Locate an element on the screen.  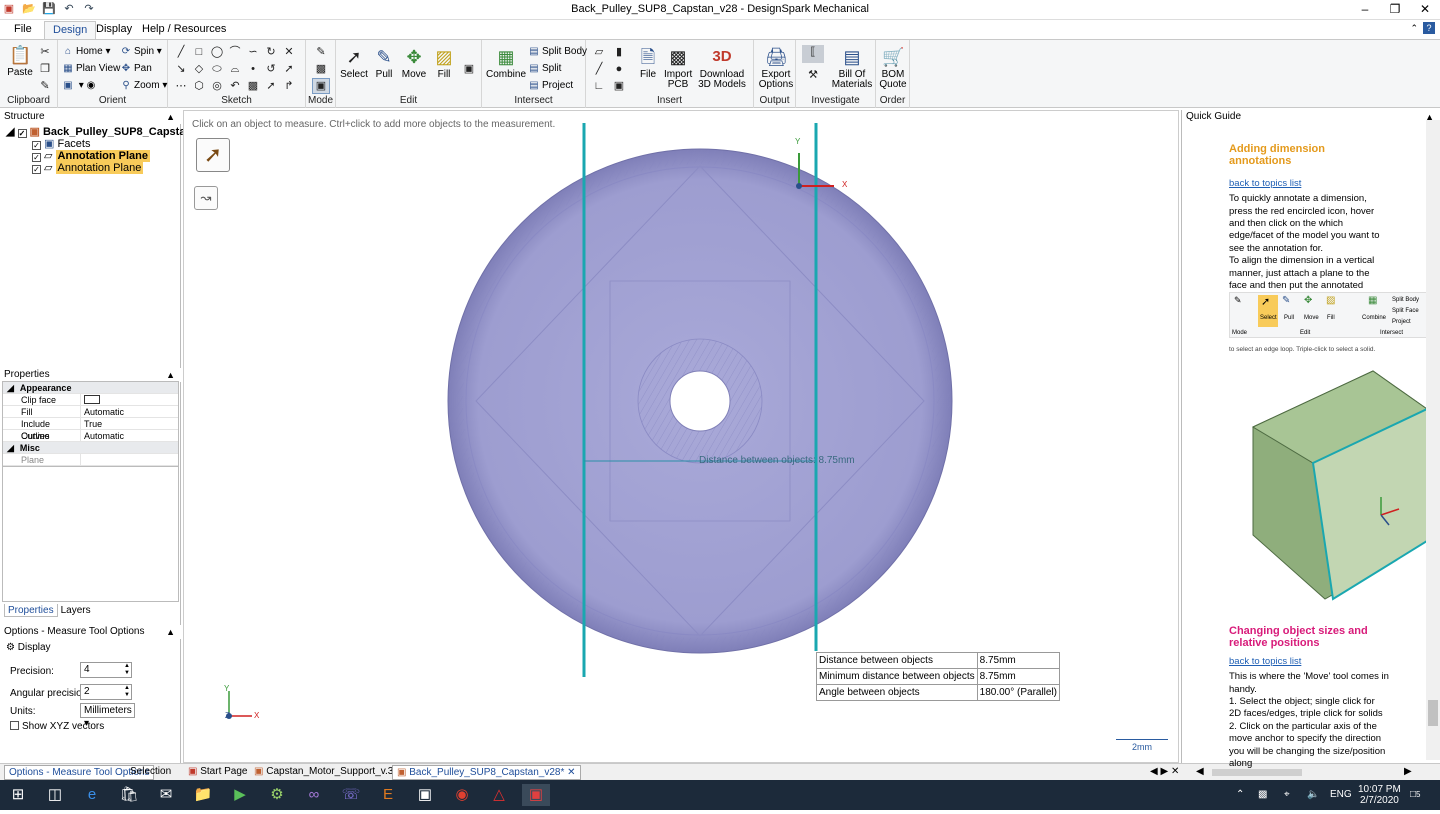
media-icon: ▶ is located at coordinates (240, 795).